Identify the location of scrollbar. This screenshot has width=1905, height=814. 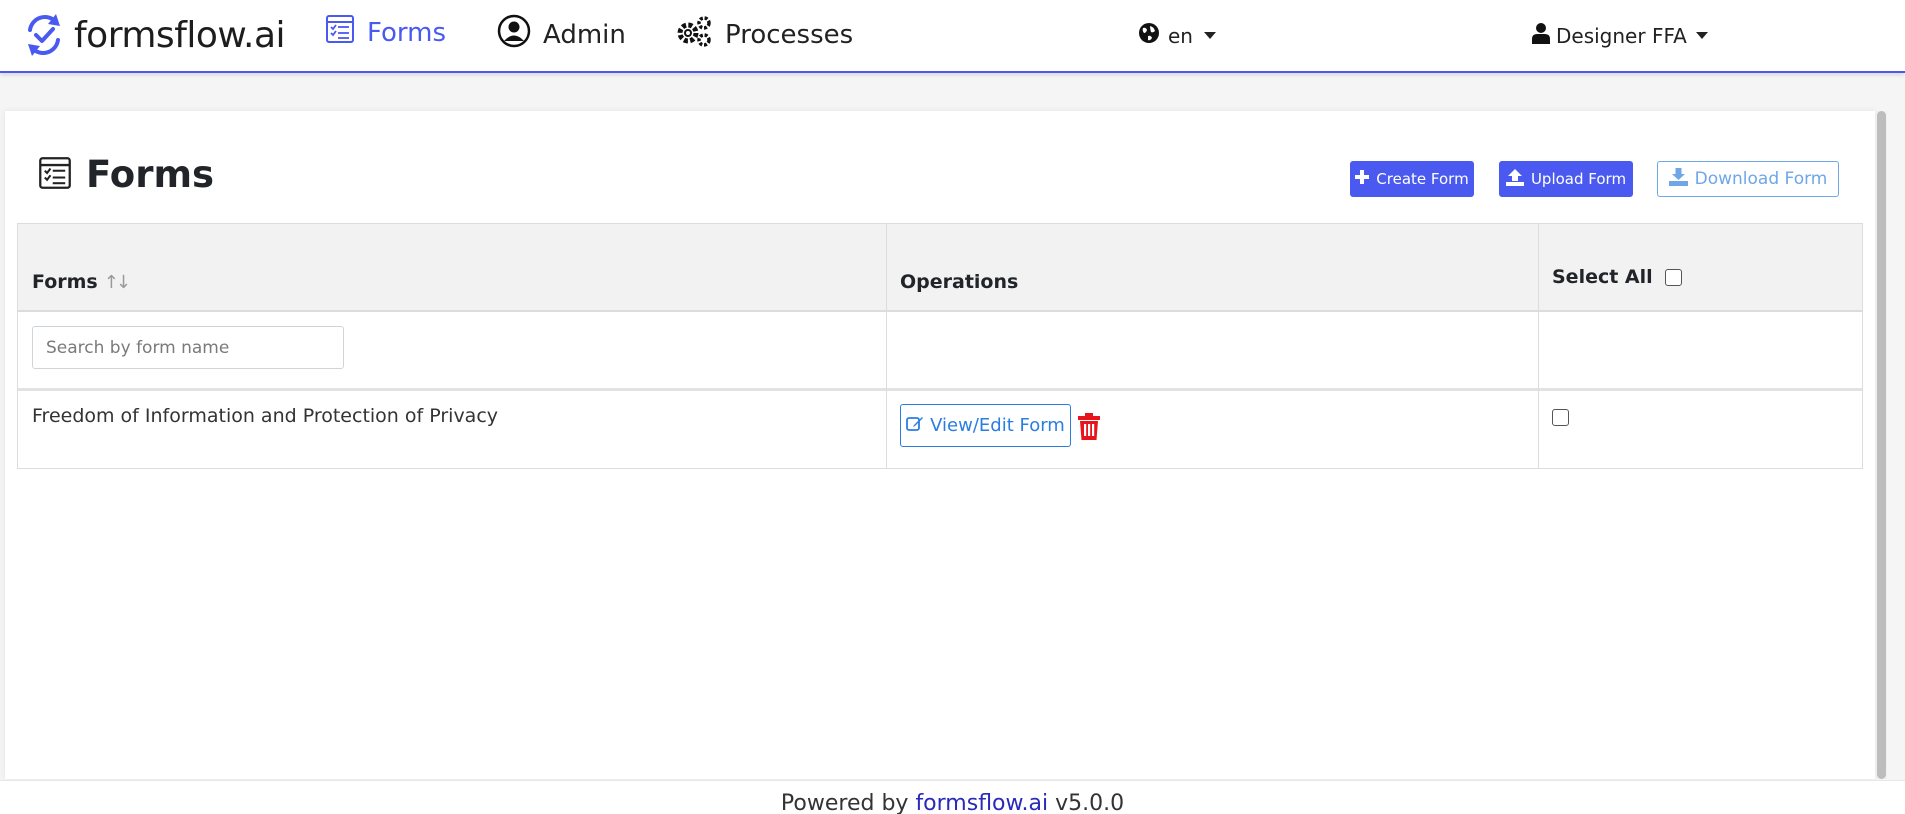
(1881, 445).